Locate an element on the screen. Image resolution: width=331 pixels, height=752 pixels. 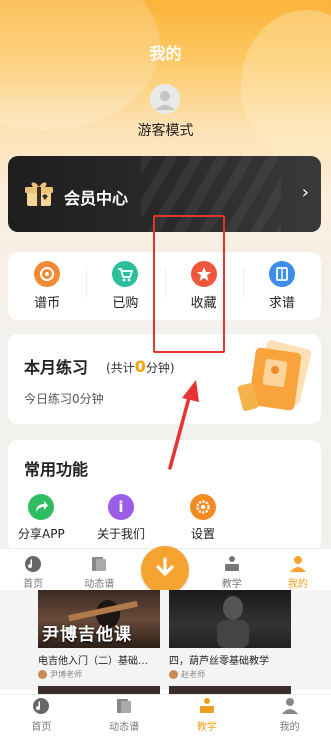
video-title: 四，葫芦丝零基础教学 is located at coordinates (219, 661).